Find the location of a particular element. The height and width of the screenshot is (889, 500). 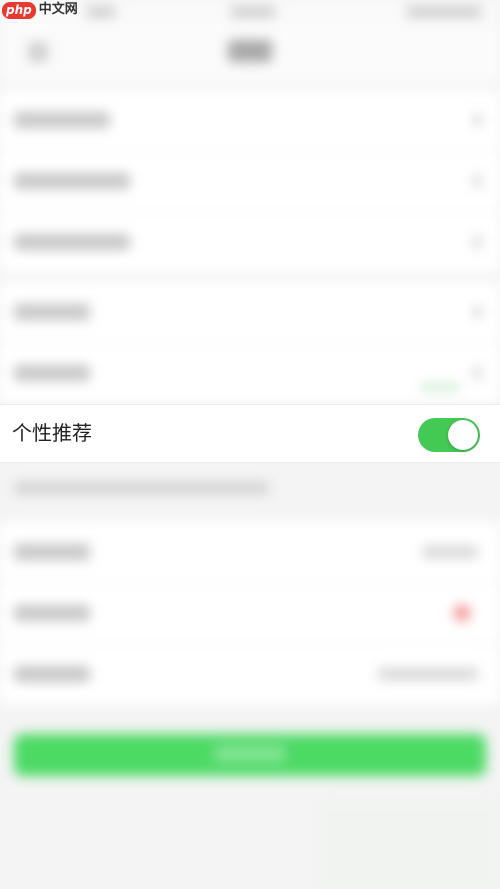

status-signal is located at coordinates (101, 12).